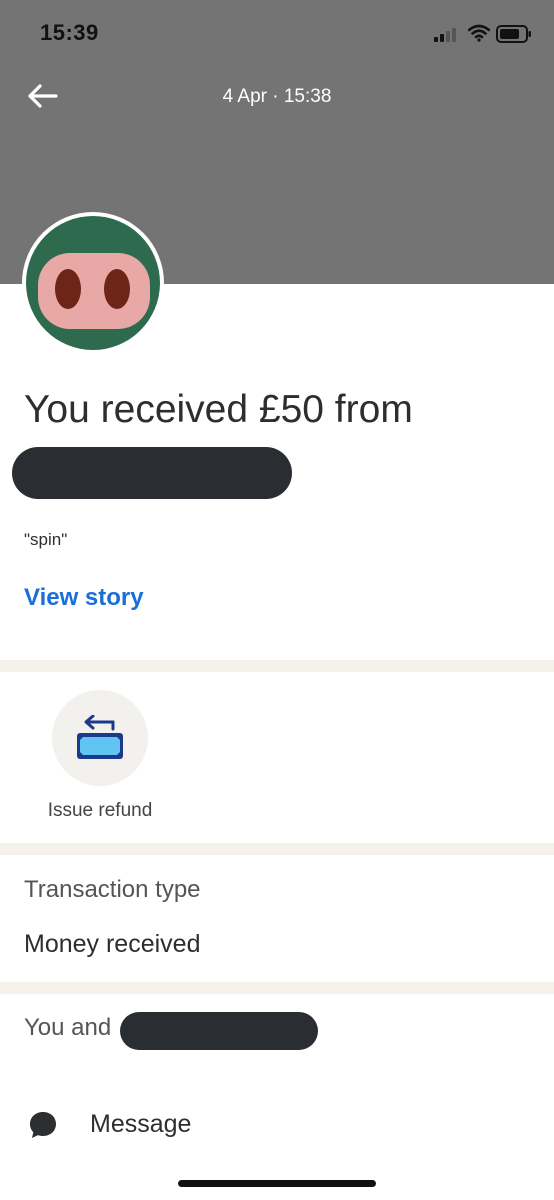 This screenshot has width=554, height=1200. I want to click on battery-icon, so click(514, 36).